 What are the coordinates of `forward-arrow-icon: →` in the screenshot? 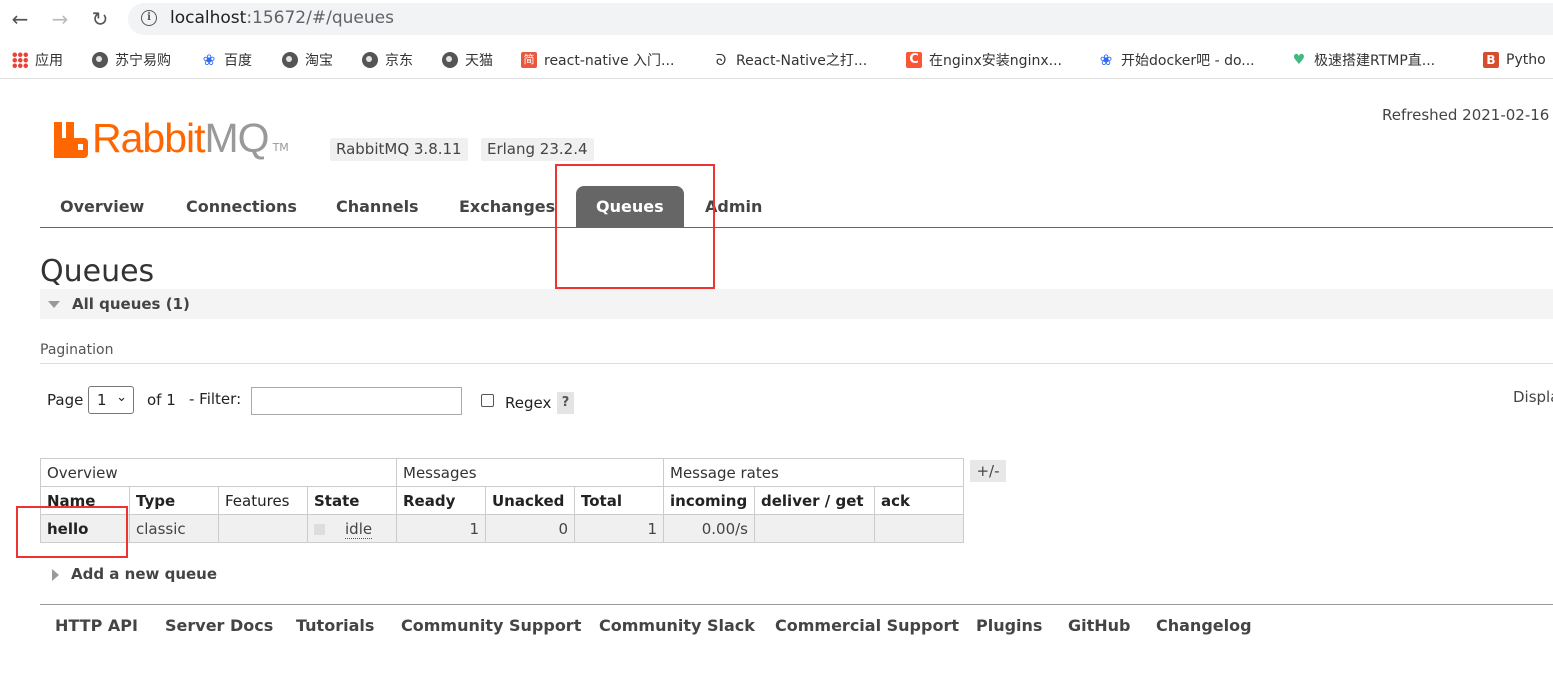 It's located at (60, 19).